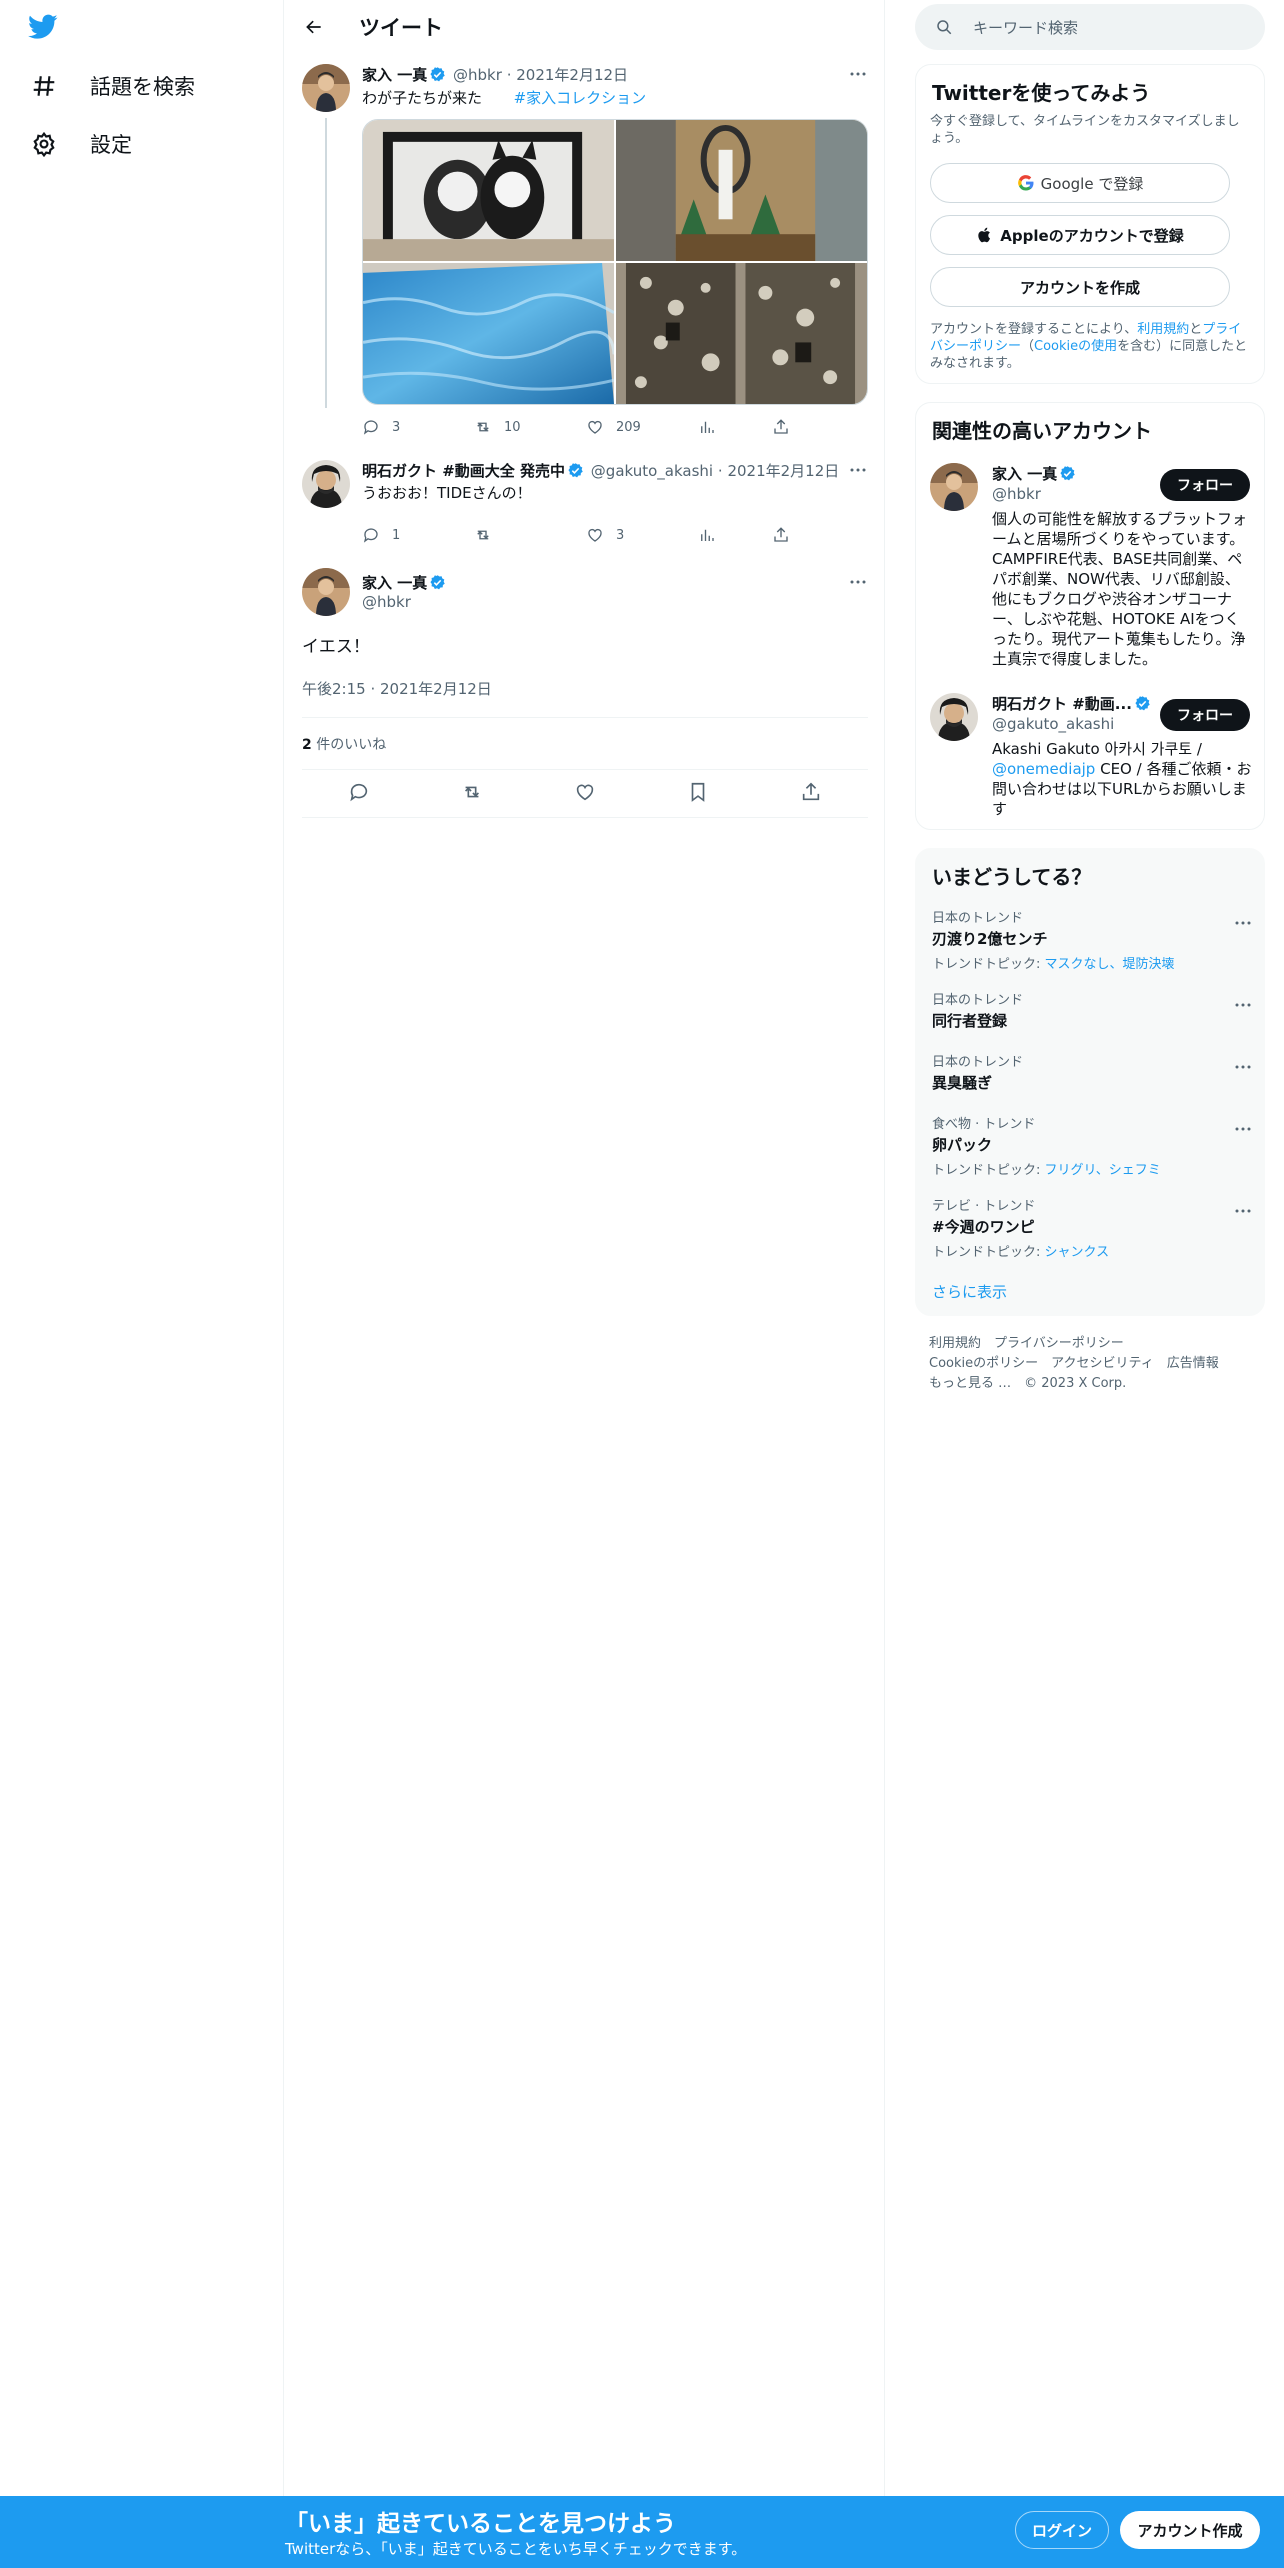  What do you see at coordinates (1042, 431) in the screenshot?
I see `related-title: 関連性の高いアカウント` at bounding box center [1042, 431].